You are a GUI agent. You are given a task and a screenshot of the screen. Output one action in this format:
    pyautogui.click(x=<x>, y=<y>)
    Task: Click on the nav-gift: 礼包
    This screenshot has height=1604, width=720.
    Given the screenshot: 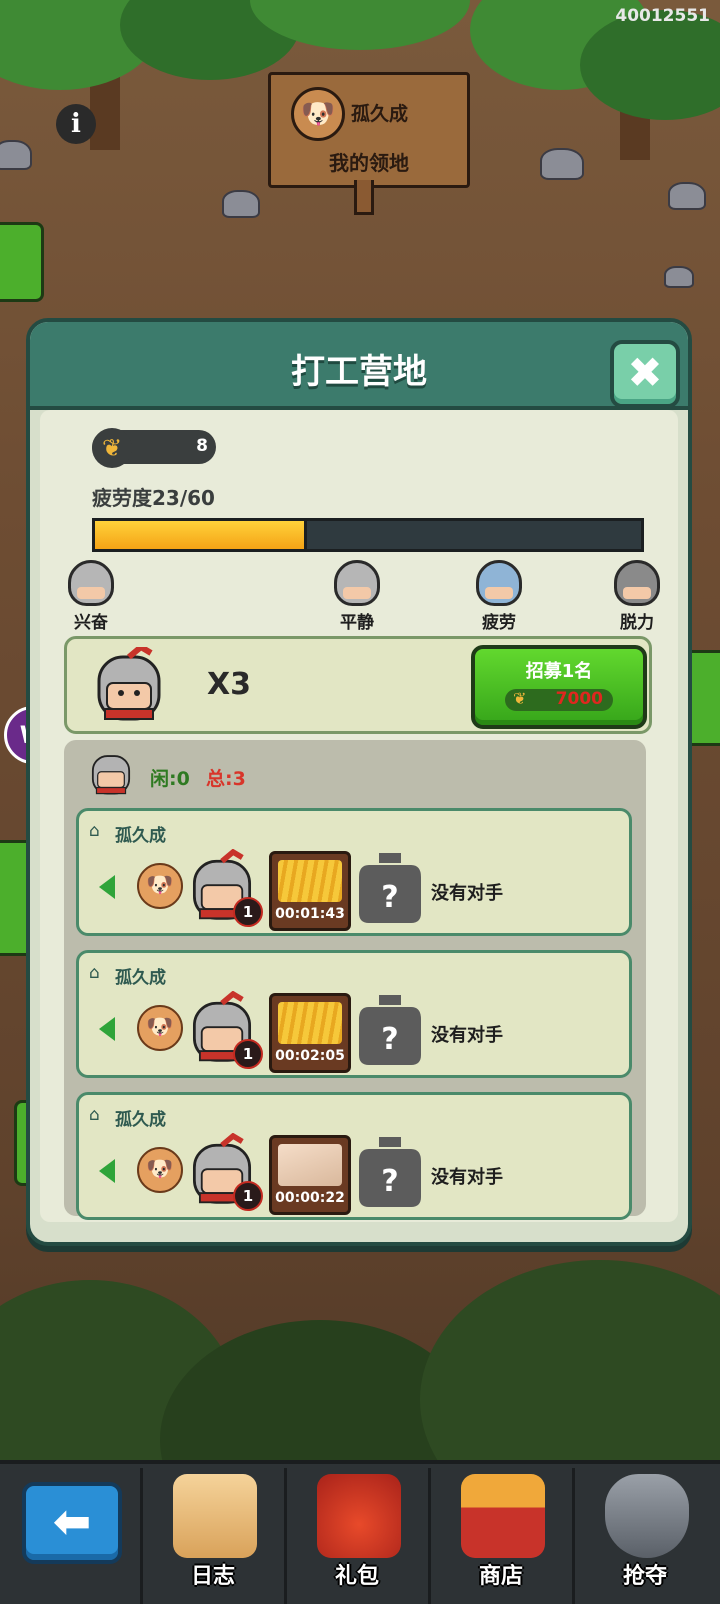 What is the action you would take?
    pyautogui.click(x=355, y=1536)
    